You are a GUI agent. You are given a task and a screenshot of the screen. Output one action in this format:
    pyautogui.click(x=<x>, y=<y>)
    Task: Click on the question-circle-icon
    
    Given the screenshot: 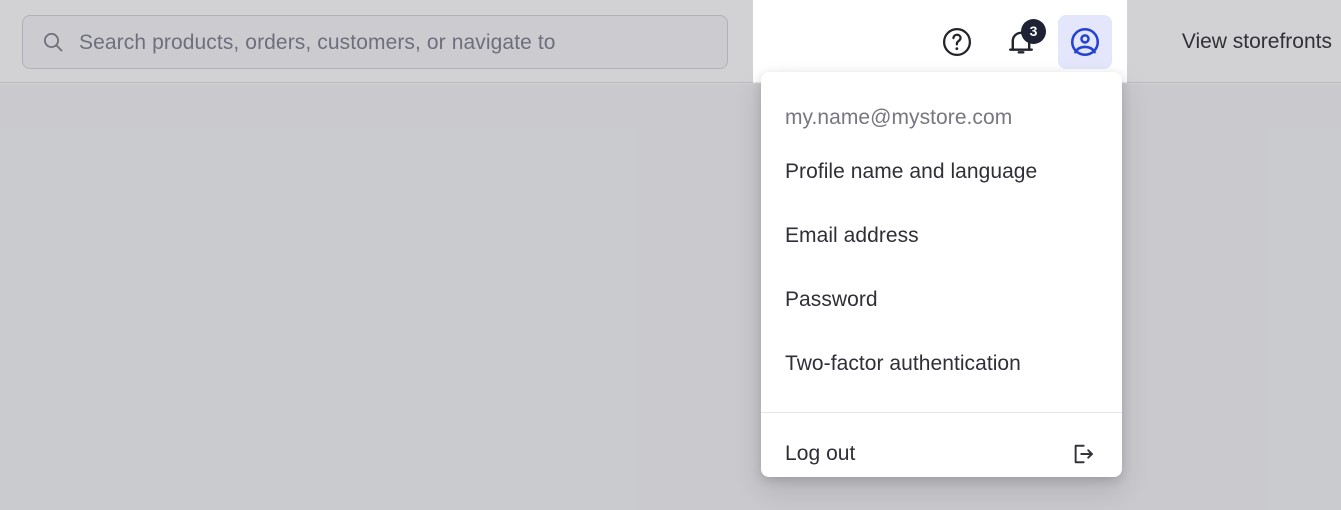 What is the action you would take?
    pyautogui.click(x=957, y=41)
    